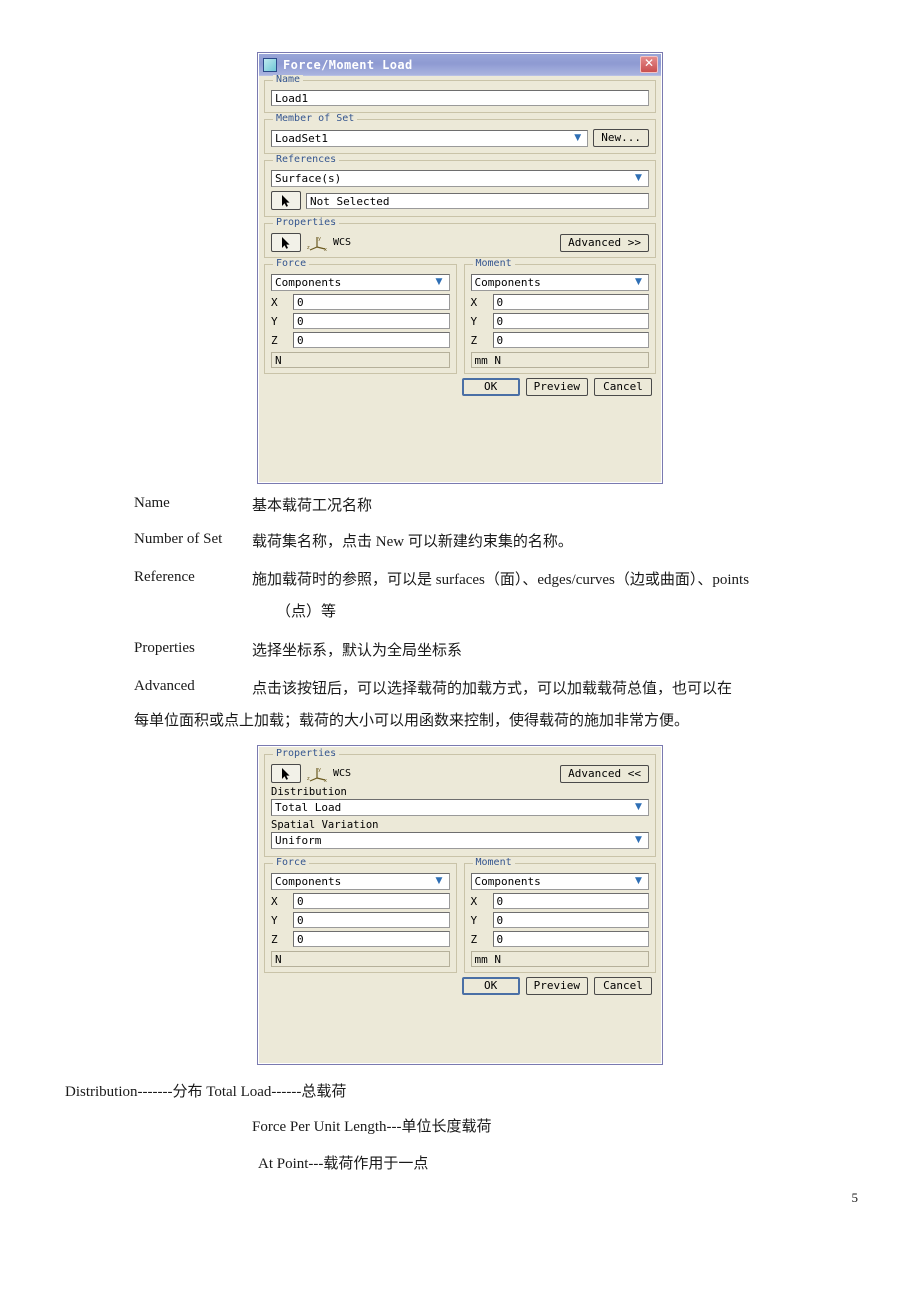  I want to click on moment-column: Moment Components ▼ X 0 Y 0 Z 0 mm N, so click(559, 316).